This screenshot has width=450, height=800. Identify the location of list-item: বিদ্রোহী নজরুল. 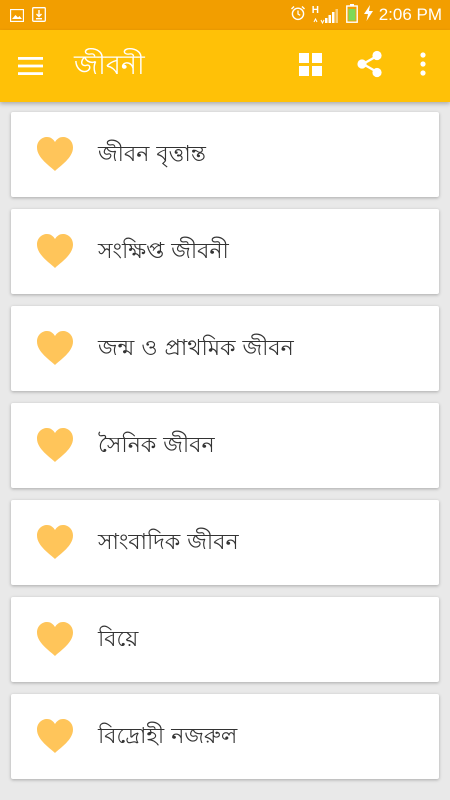
(225, 736).